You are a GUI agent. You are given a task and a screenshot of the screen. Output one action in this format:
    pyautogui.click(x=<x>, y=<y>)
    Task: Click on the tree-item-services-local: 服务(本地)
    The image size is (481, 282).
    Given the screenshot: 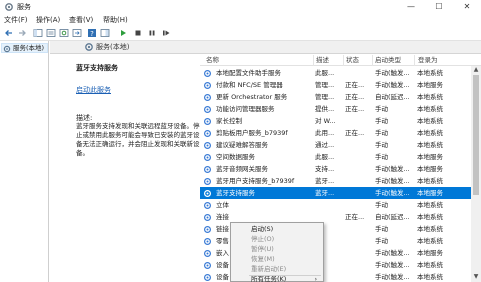 What is the action you would take?
    pyautogui.click(x=24, y=48)
    